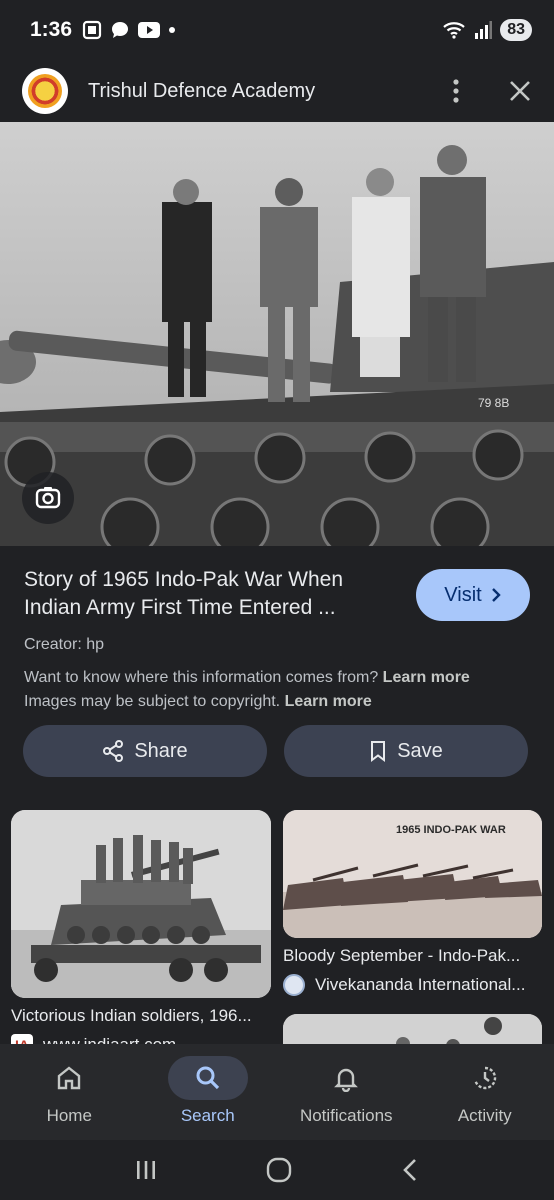  What do you see at coordinates (149, 30) in the screenshot?
I see `youtube-icon` at bounding box center [149, 30].